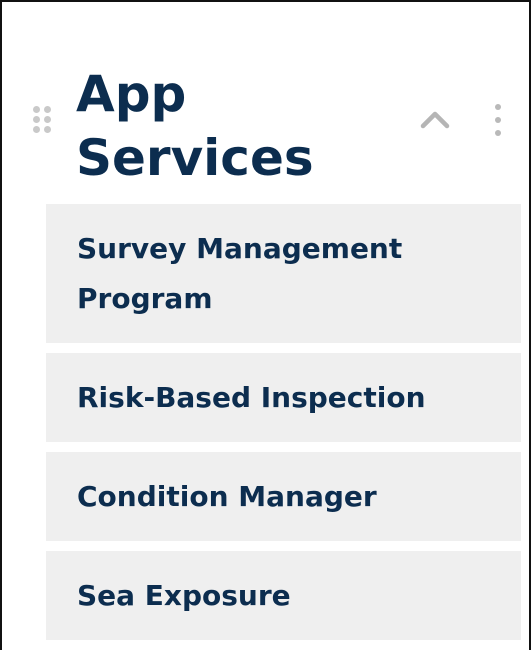  Describe the element at coordinates (131, 94) in the screenshot. I see `panel-title-line-1: App` at that location.